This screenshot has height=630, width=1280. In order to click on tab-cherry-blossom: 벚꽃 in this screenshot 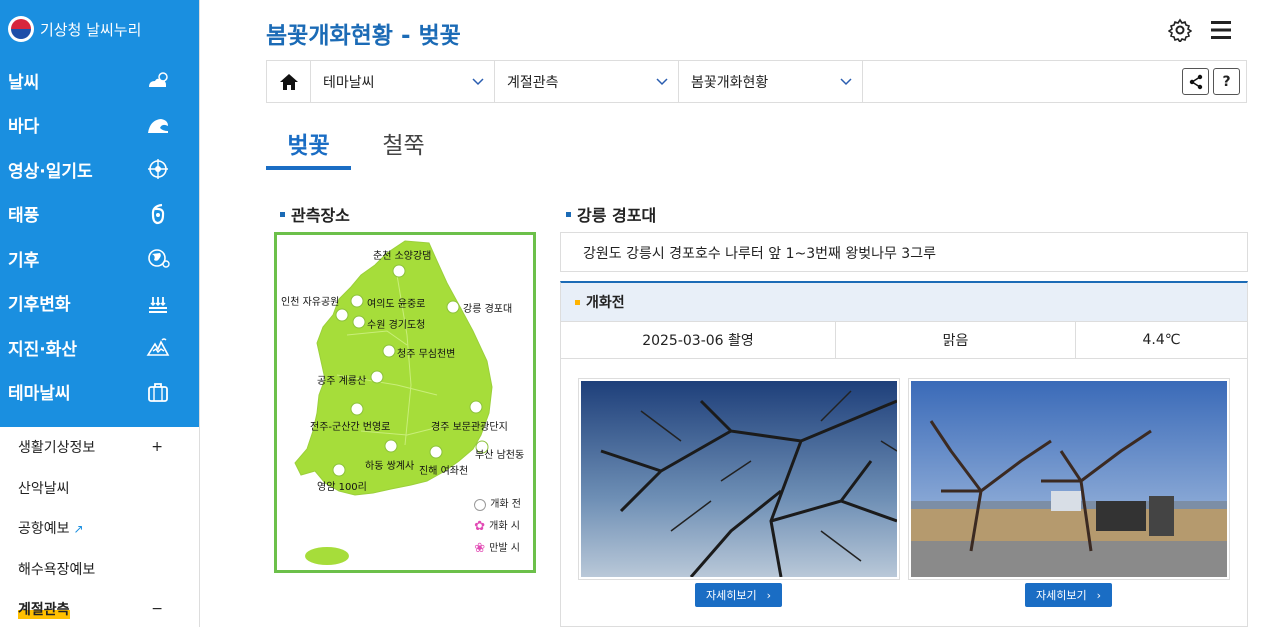, I will do `click(308, 145)`.